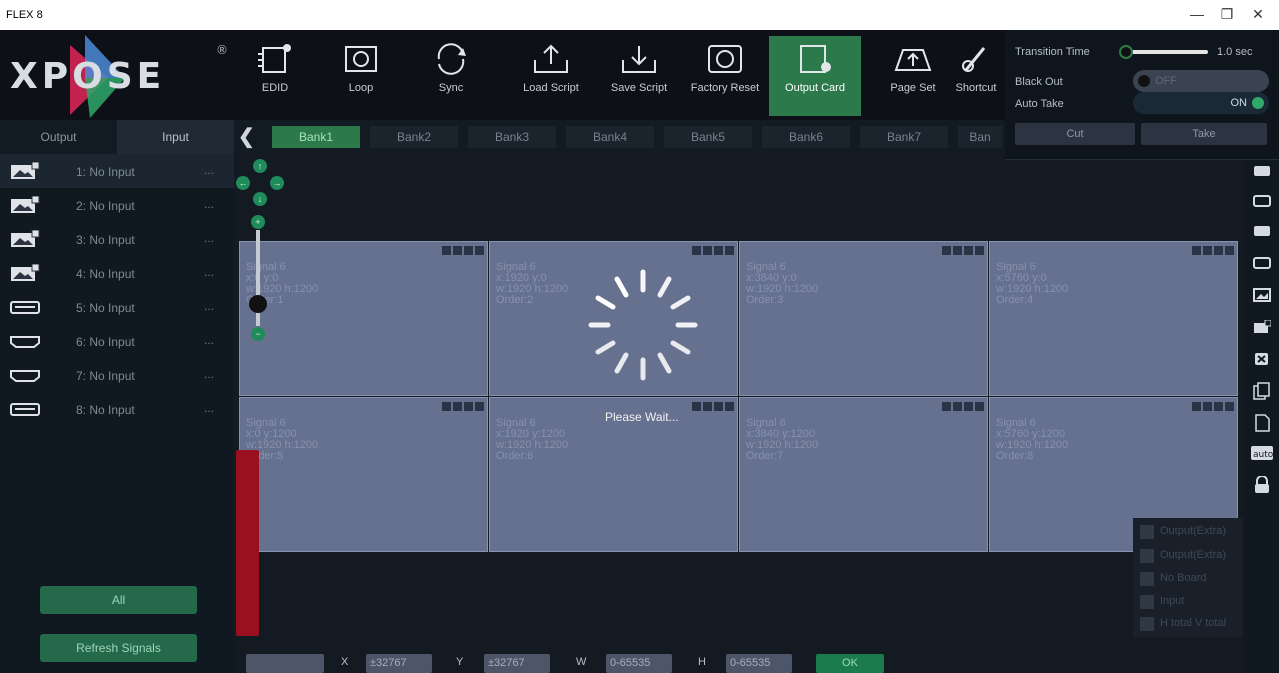 The width and height of the screenshot is (1279, 673). Describe the element at coordinates (105, 172) in the screenshot. I see `input-label: 1: No Input` at that location.